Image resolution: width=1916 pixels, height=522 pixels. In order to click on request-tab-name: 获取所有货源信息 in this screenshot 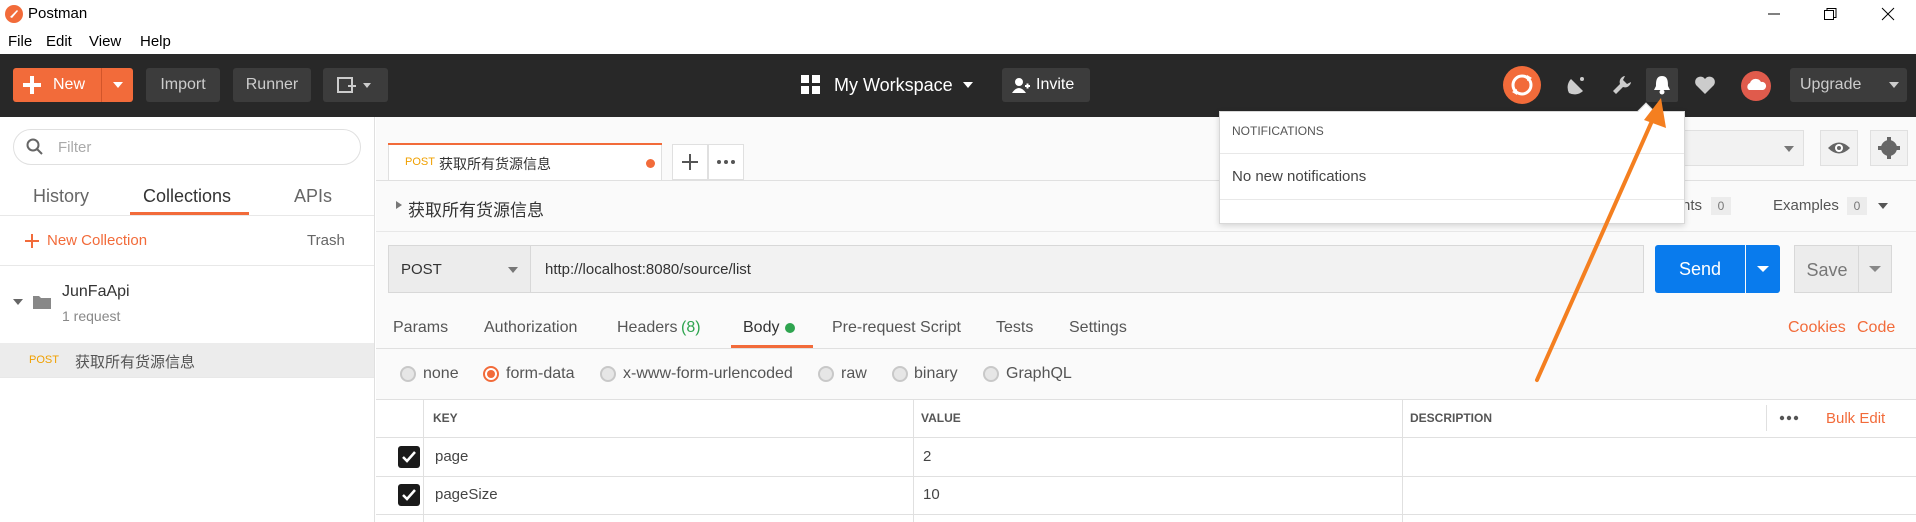, I will do `click(495, 164)`.